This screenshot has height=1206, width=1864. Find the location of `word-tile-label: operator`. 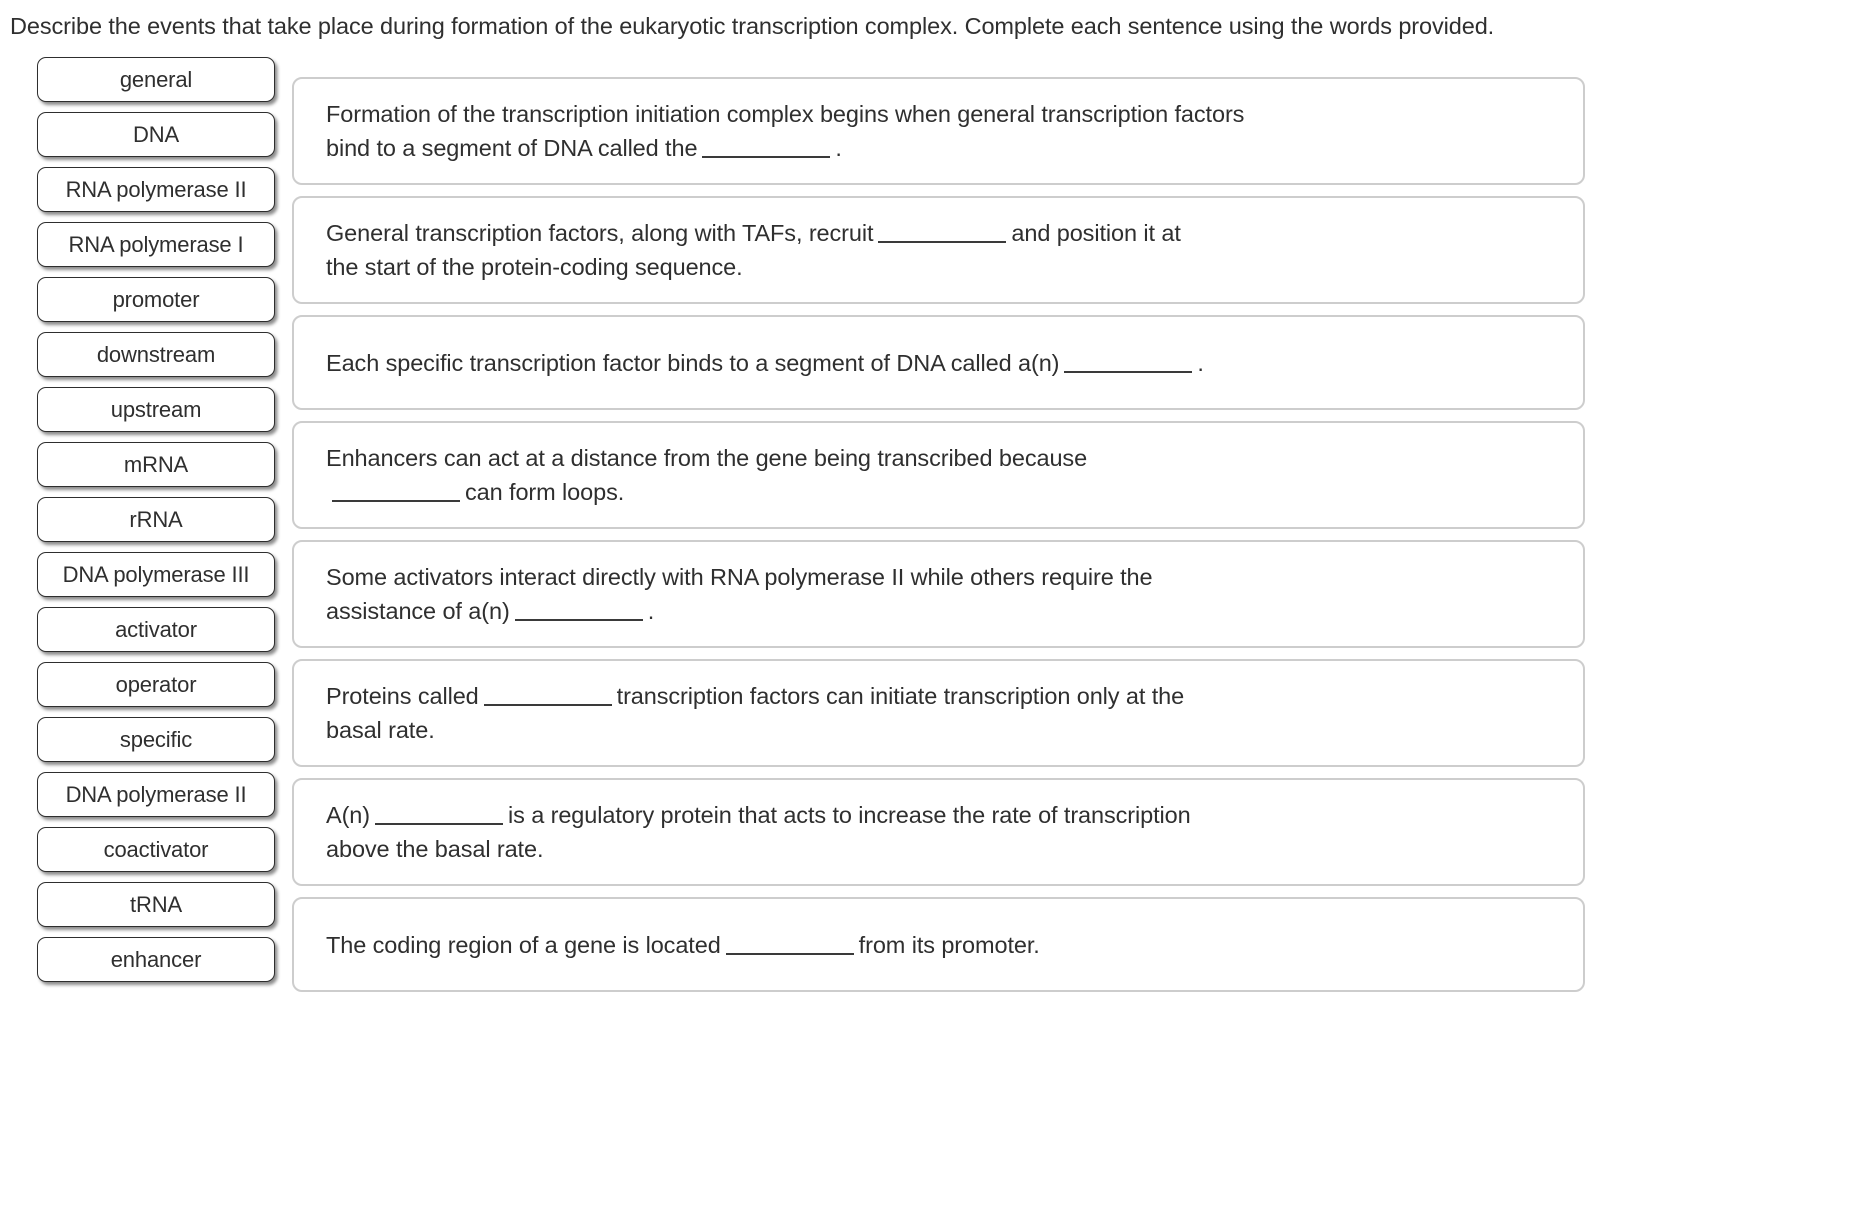

word-tile-label: operator is located at coordinates (156, 684).